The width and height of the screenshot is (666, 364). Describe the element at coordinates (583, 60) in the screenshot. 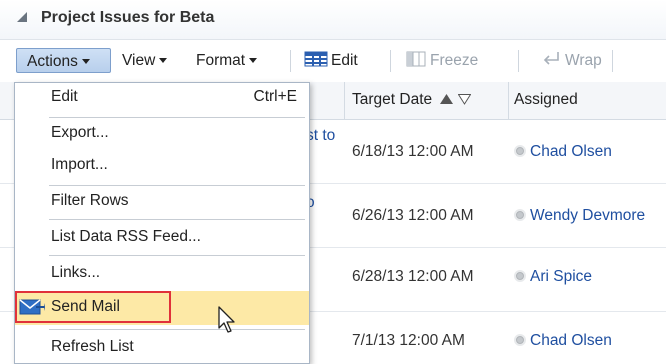

I see `wrap-label: Wrap` at that location.